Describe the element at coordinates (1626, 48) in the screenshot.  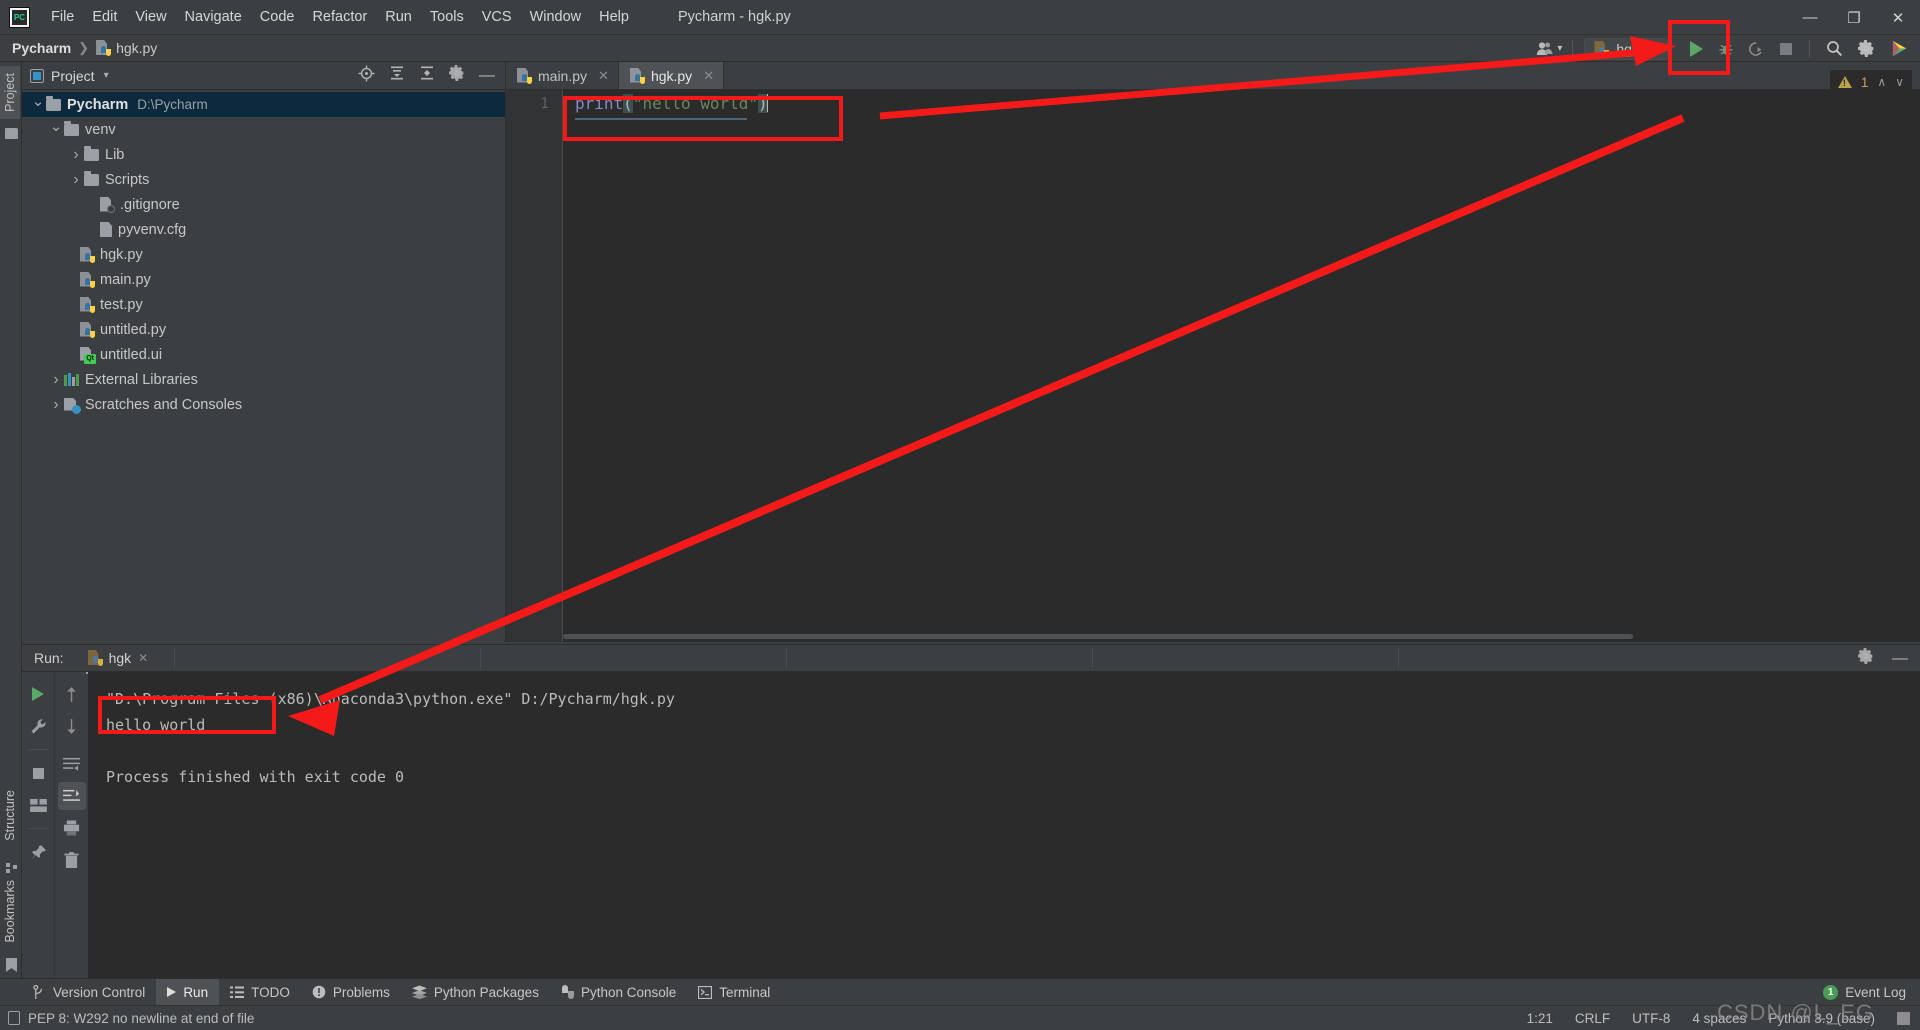
I see `run-configuration-selector: hgk ▾` at that location.